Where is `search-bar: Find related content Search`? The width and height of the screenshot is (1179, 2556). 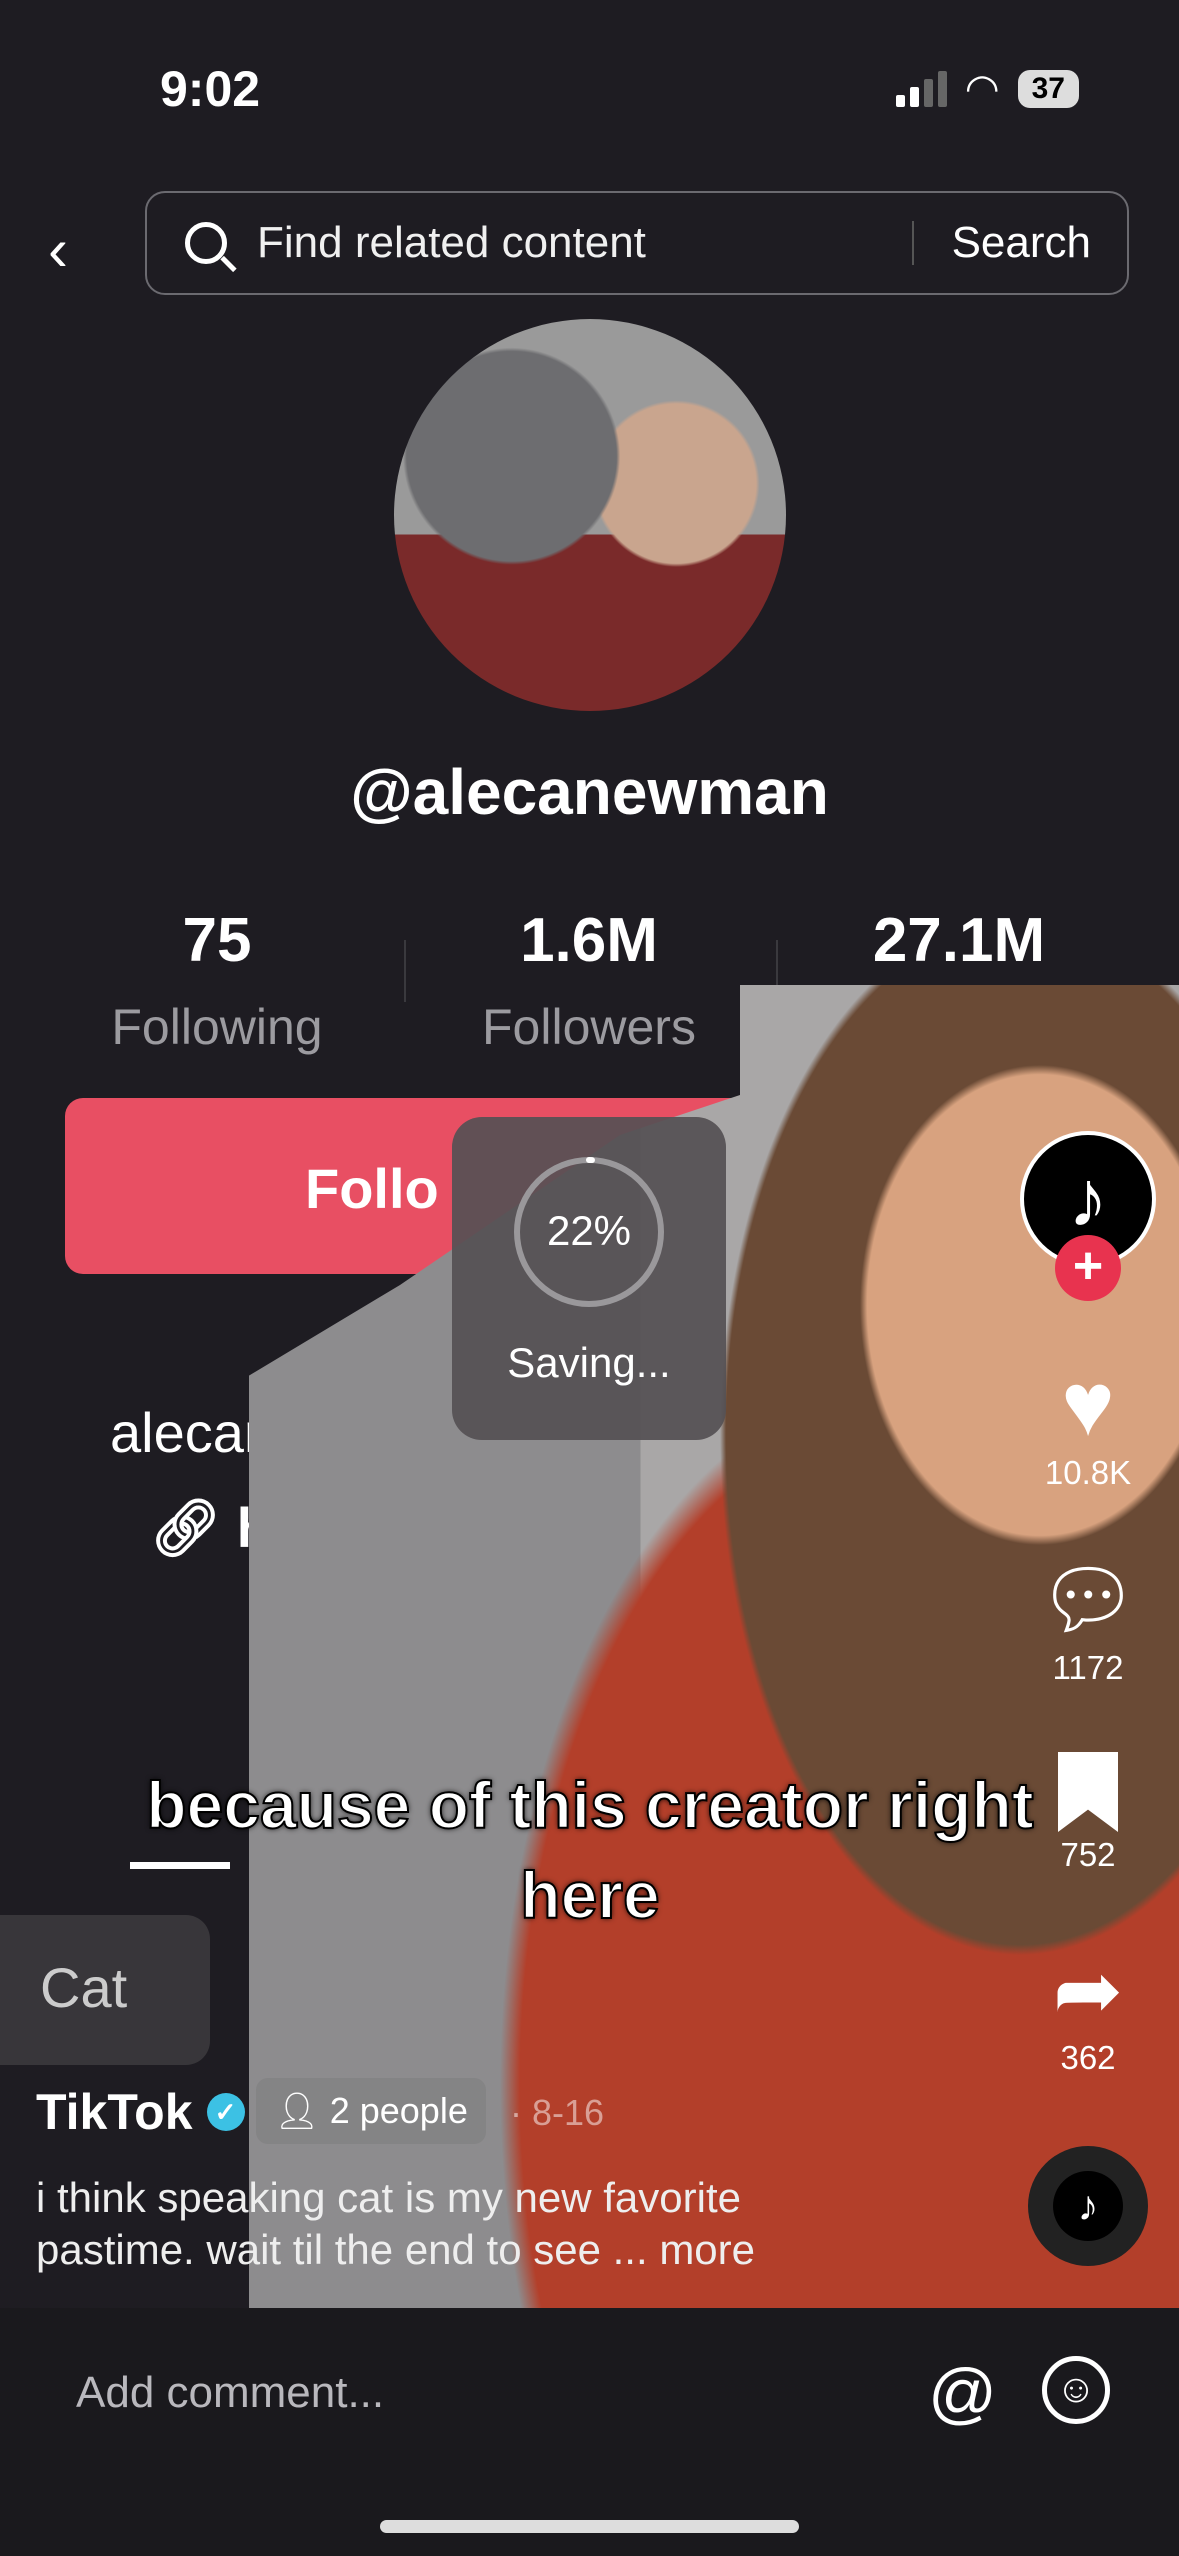
search-bar: Find related content Search is located at coordinates (637, 243).